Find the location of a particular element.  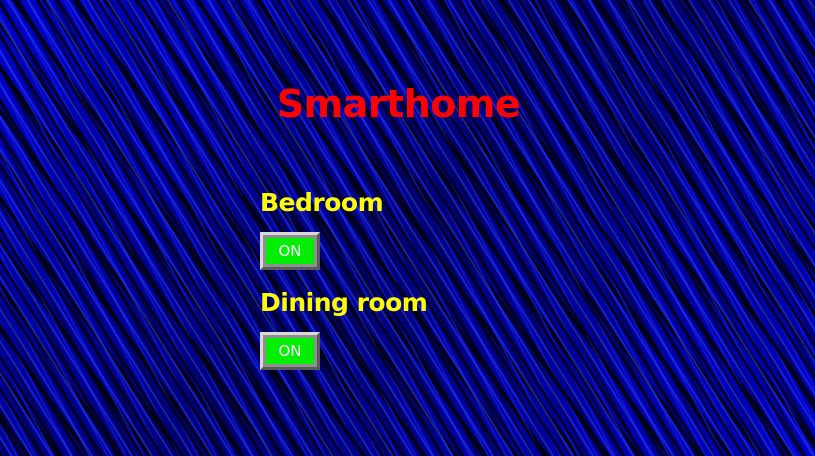

room-dining-room: Dining room ON is located at coordinates (344, 329).